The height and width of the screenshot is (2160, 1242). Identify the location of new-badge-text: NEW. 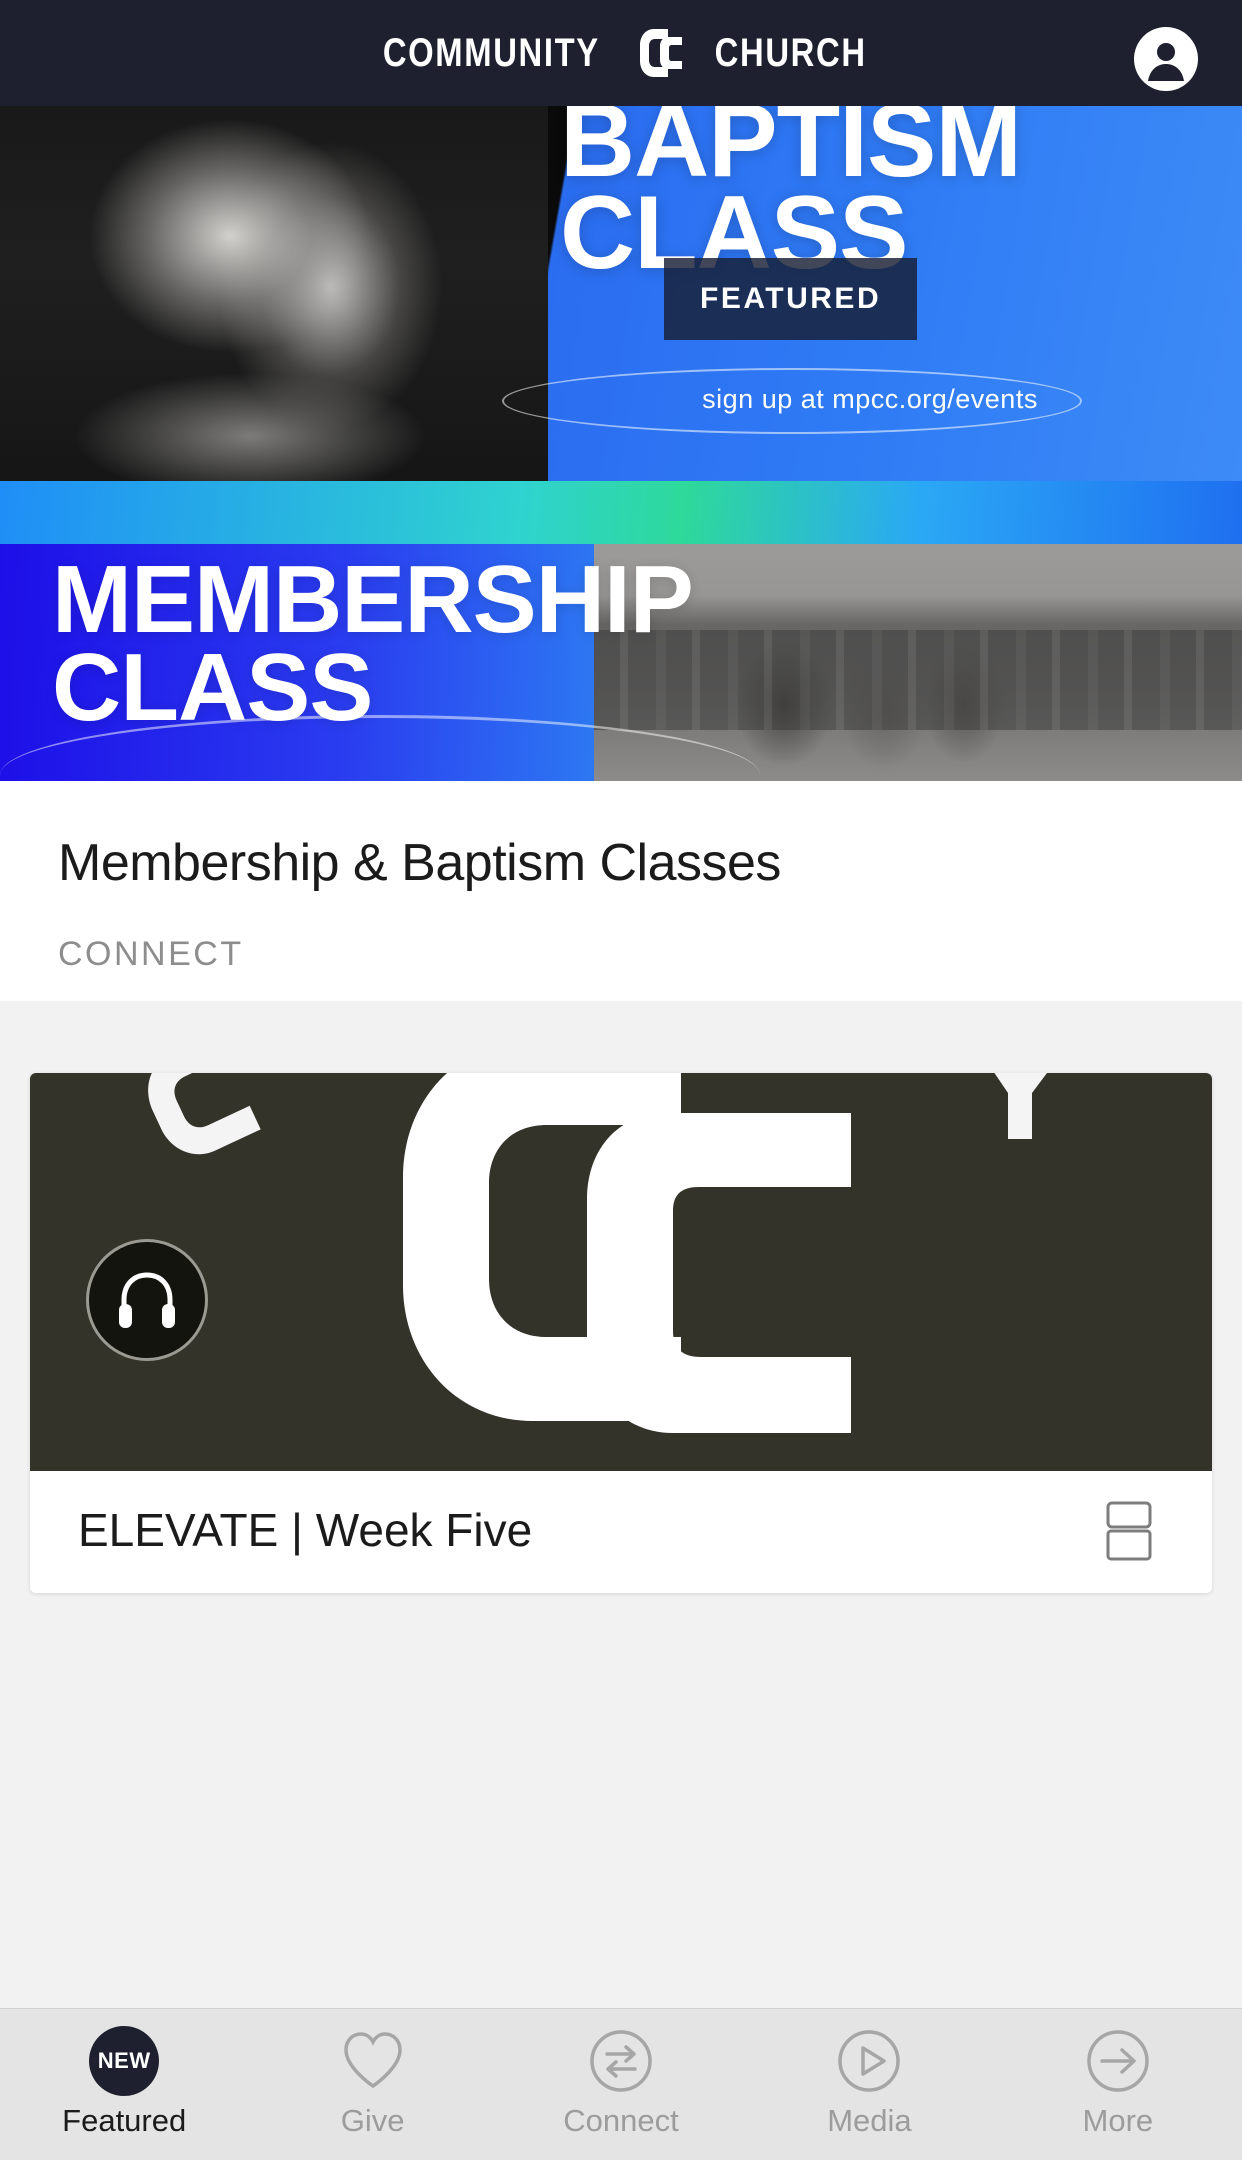
(124, 2061).